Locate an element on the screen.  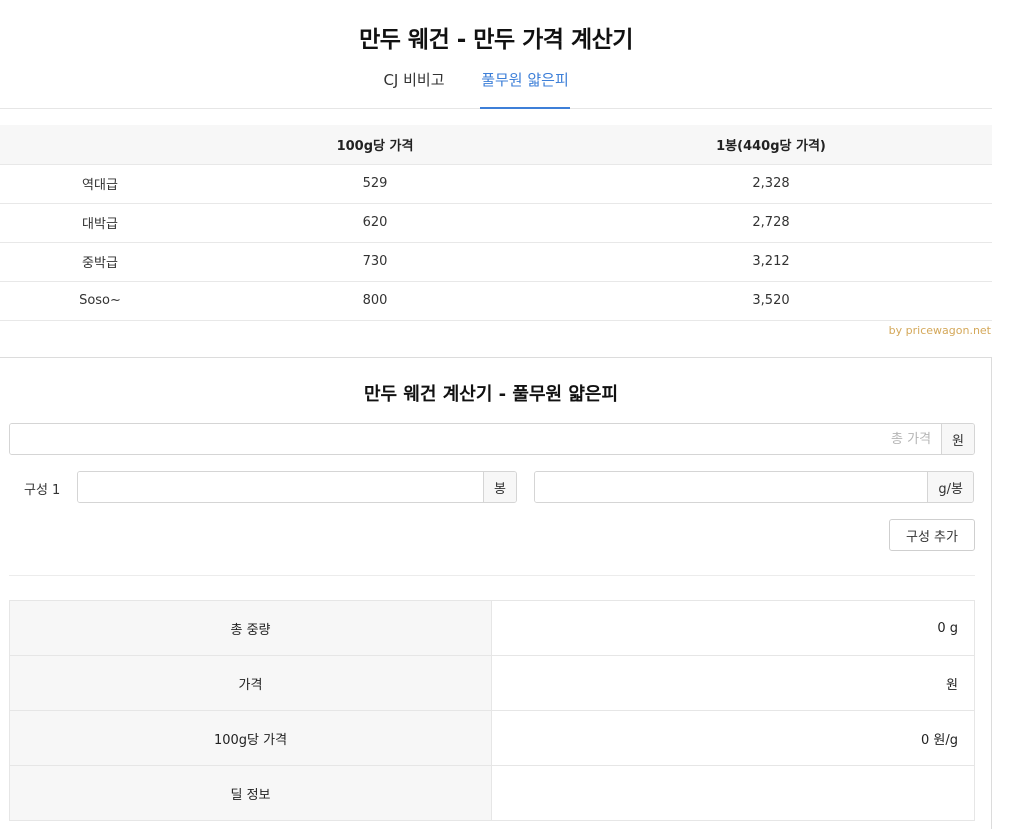
credit-link: by pricewagon.net is located at coordinates (940, 330).